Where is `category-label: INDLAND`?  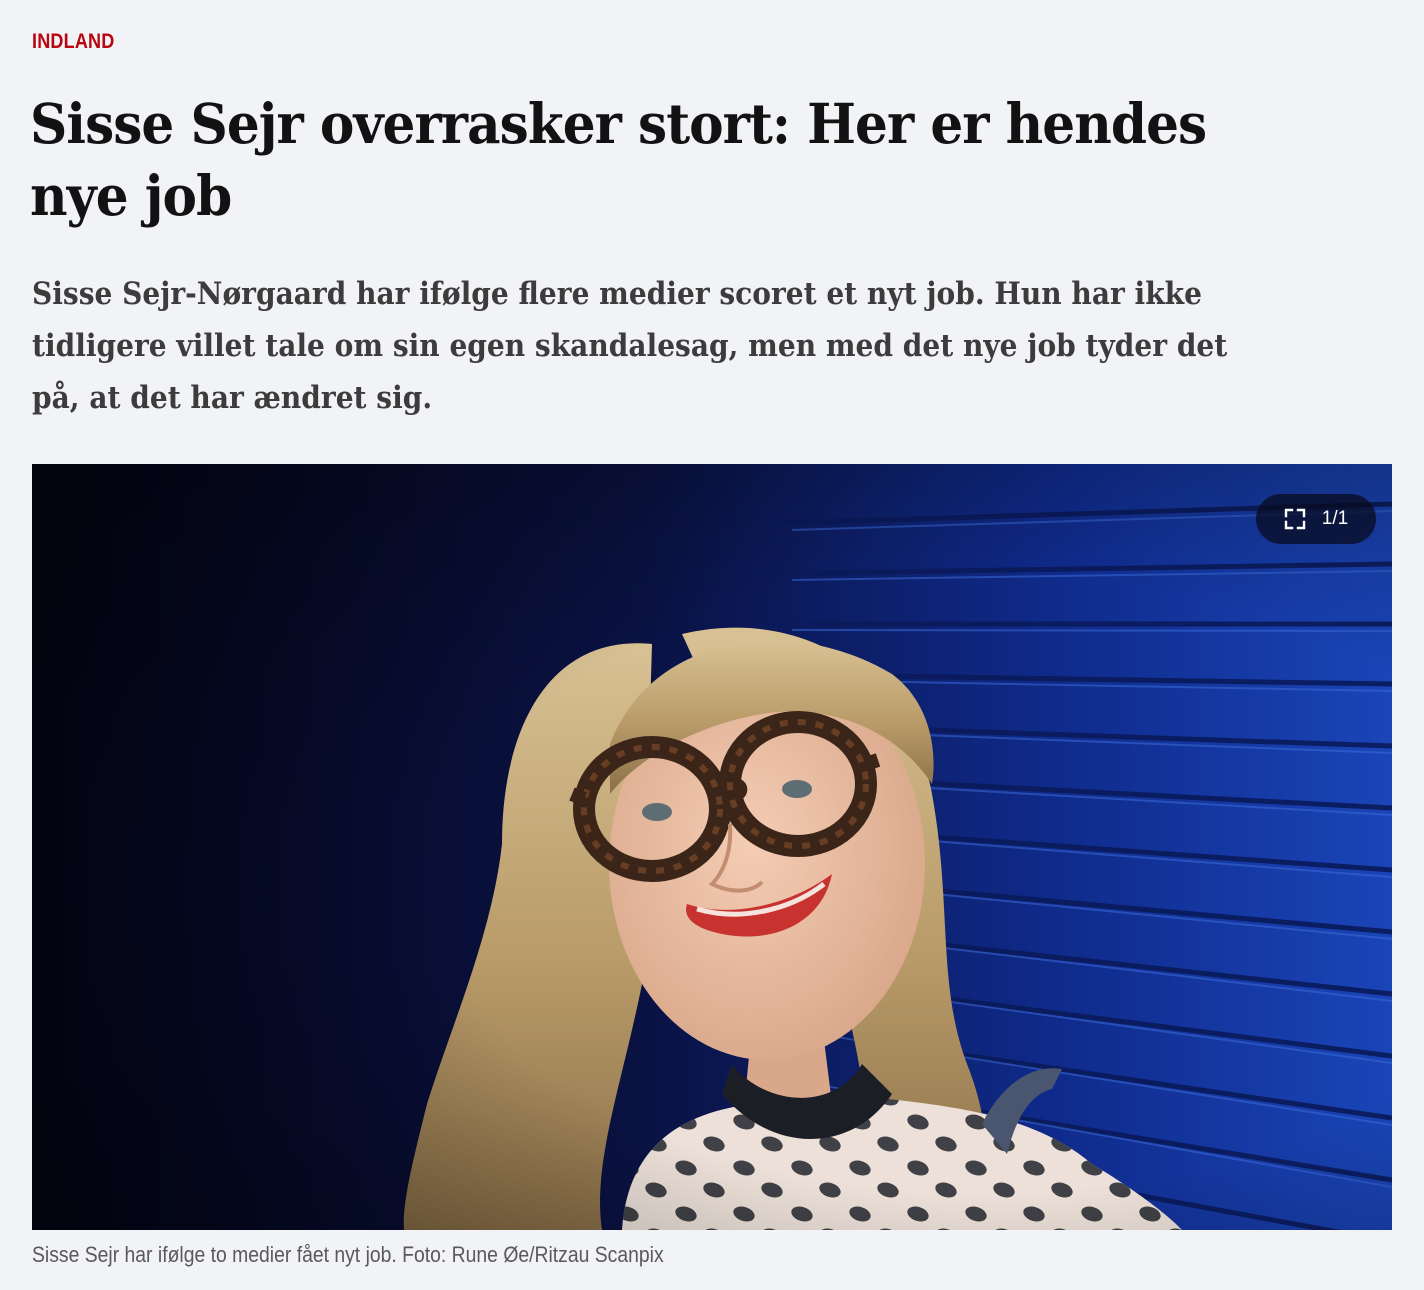 category-label: INDLAND is located at coordinates (73, 42).